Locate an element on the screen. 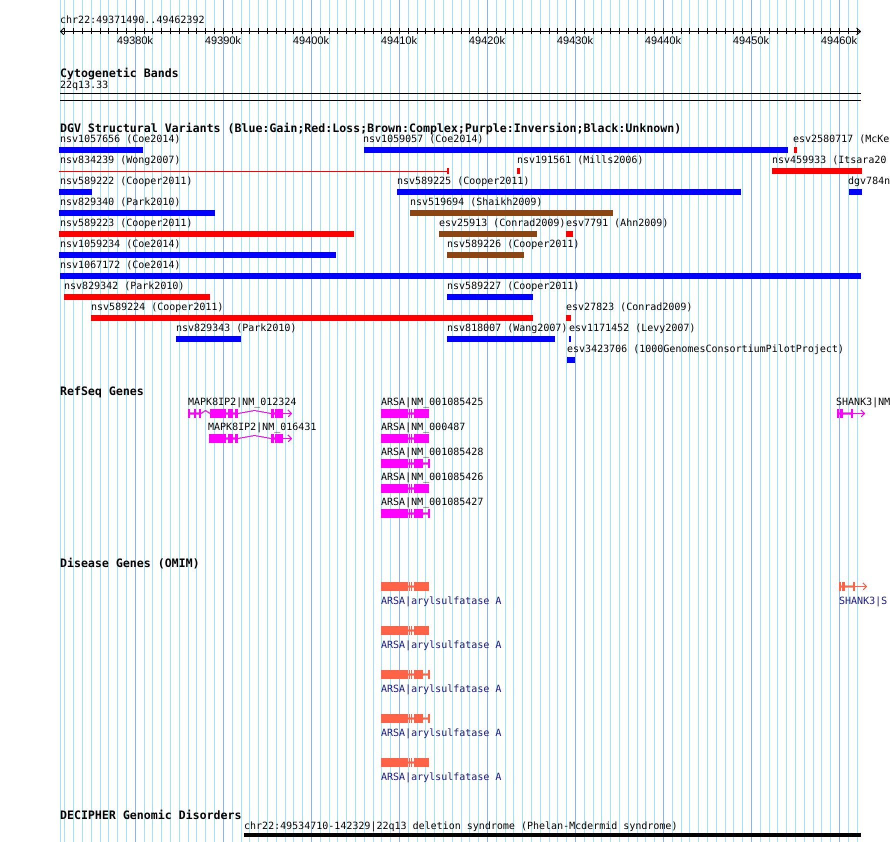 Image resolution: width=890 pixels, height=842 pixels. variant-label: nsv1067172 (Coe2014) is located at coordinates (120, 265).